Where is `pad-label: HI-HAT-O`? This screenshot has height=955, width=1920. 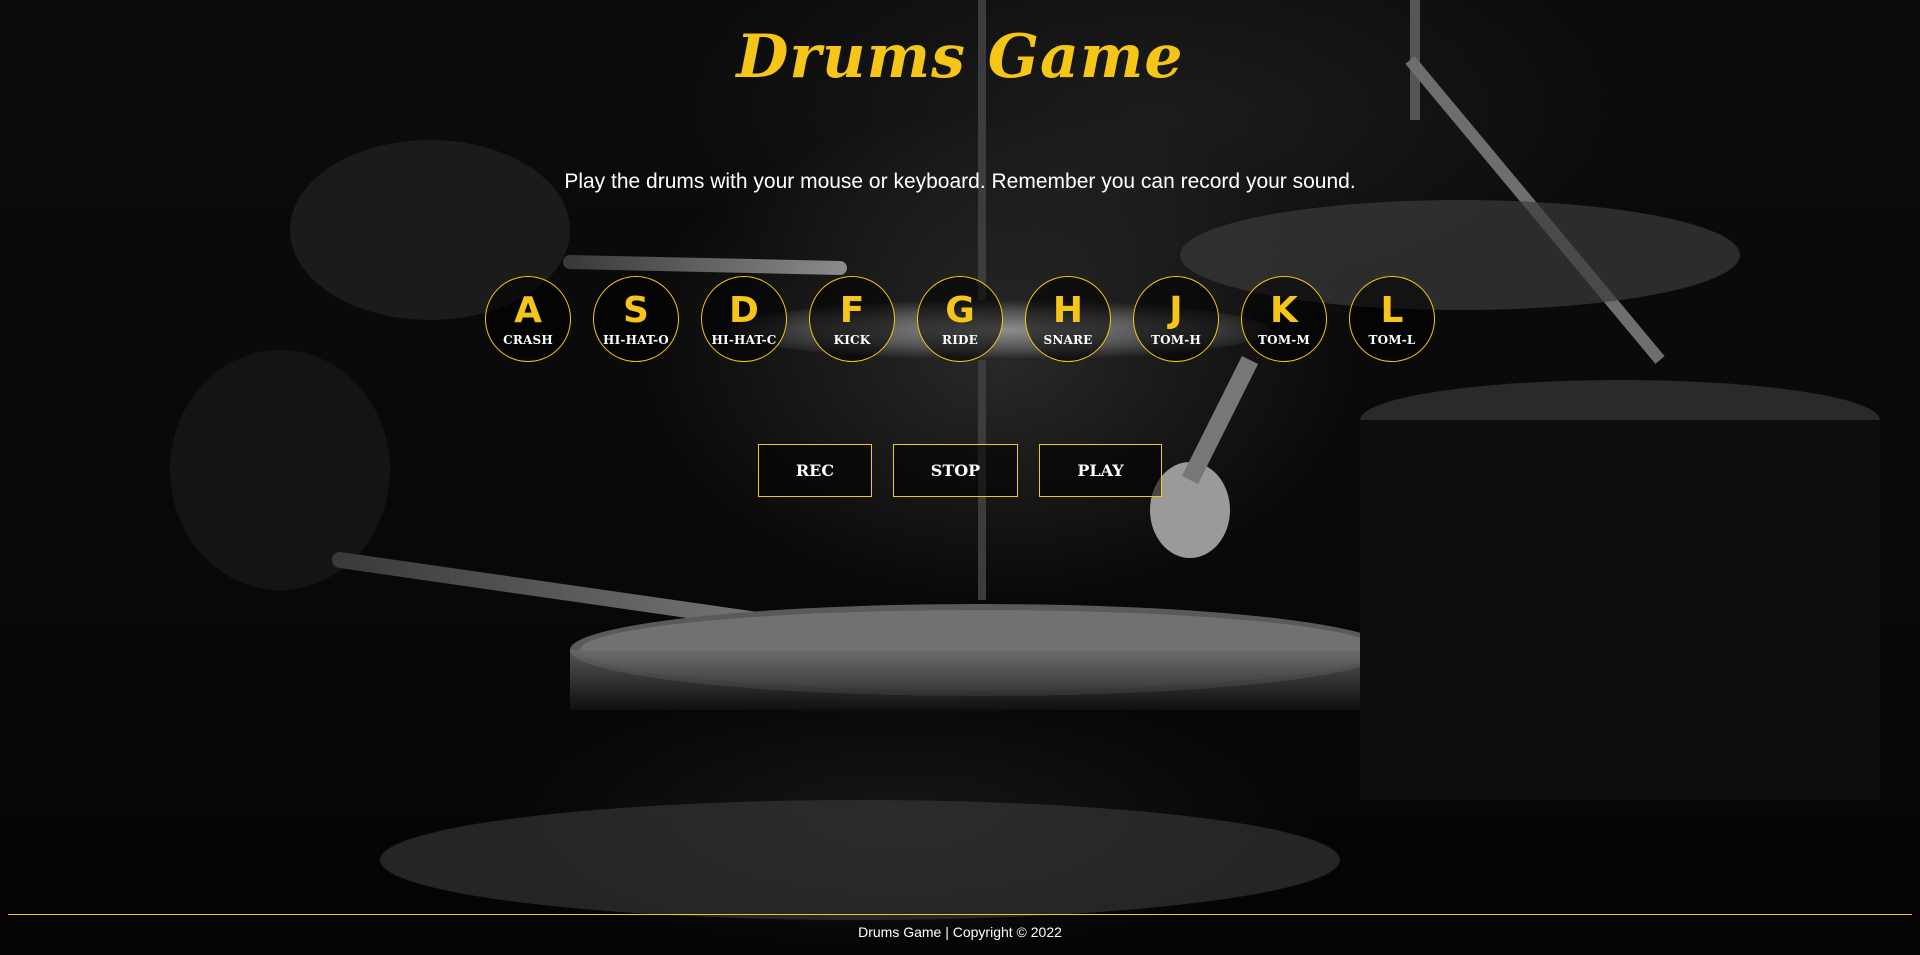
pad-label: HI-HAT-O is located at coordinates (636, 340).